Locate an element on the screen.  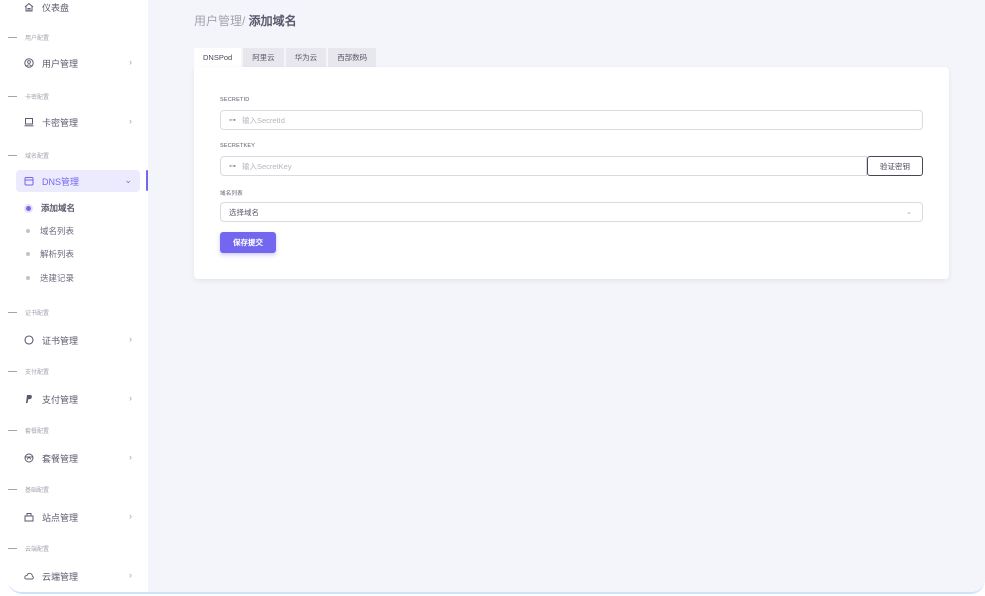
secretid-label: SECRETID is located at coordinates (235, 100).